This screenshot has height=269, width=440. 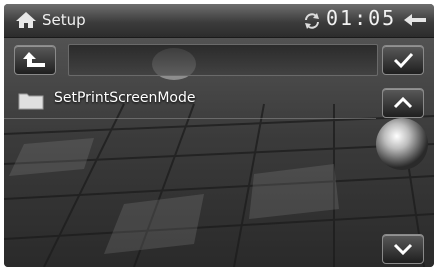 What do you see at coordinates (190, 118) in the screenshot?
I see `list-divider` at bounding box center [190, 118].